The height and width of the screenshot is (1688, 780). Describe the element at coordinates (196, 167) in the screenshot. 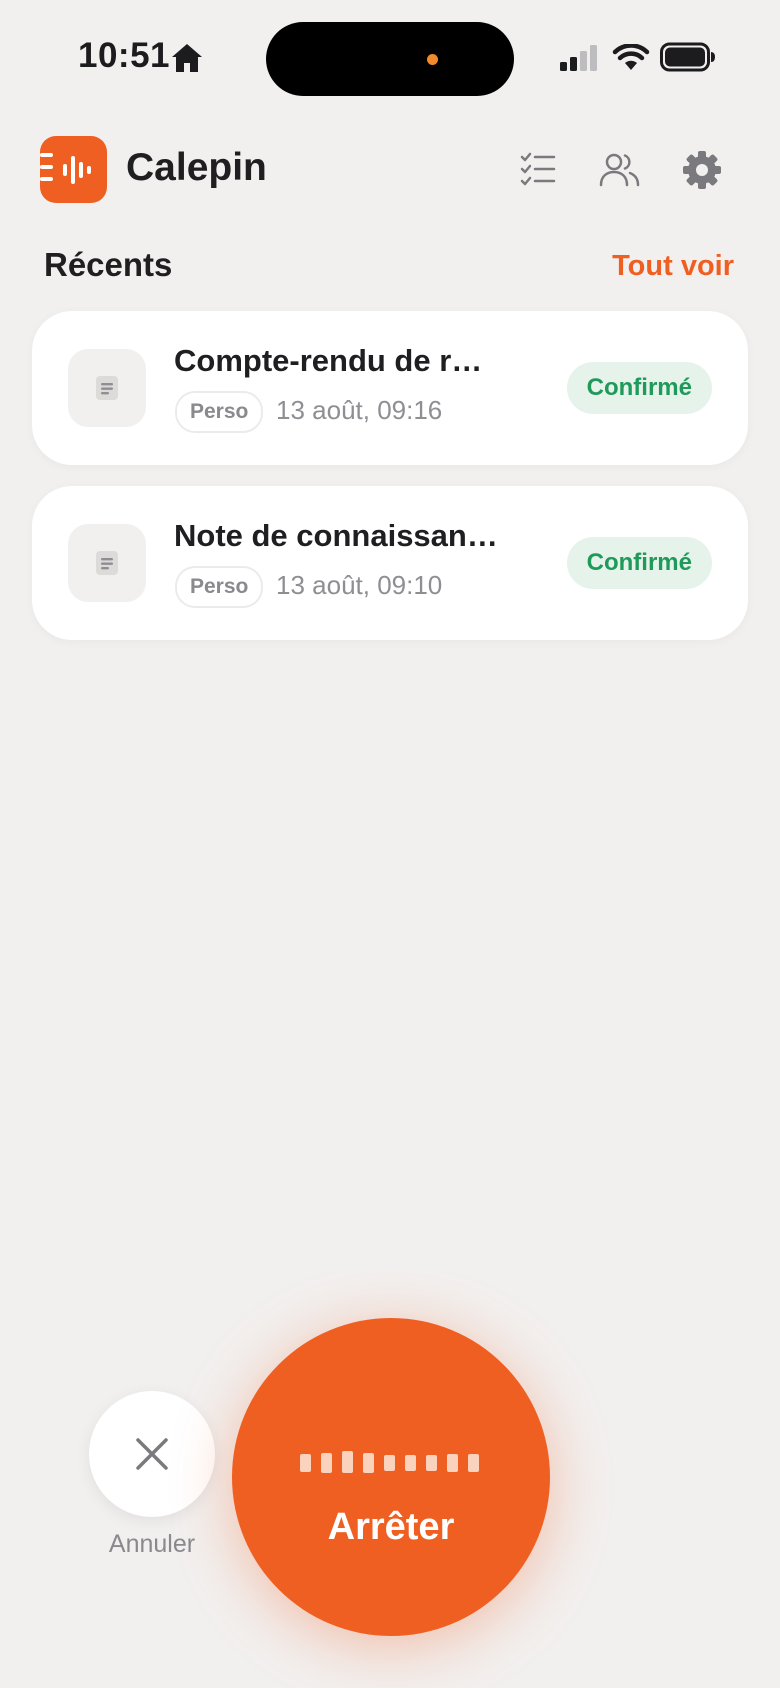

I see `app-title: Calepin` at that location.